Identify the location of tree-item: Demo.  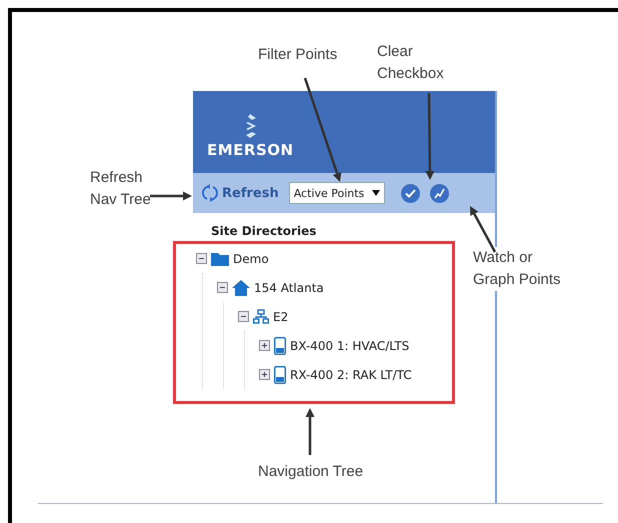
(251, 259).